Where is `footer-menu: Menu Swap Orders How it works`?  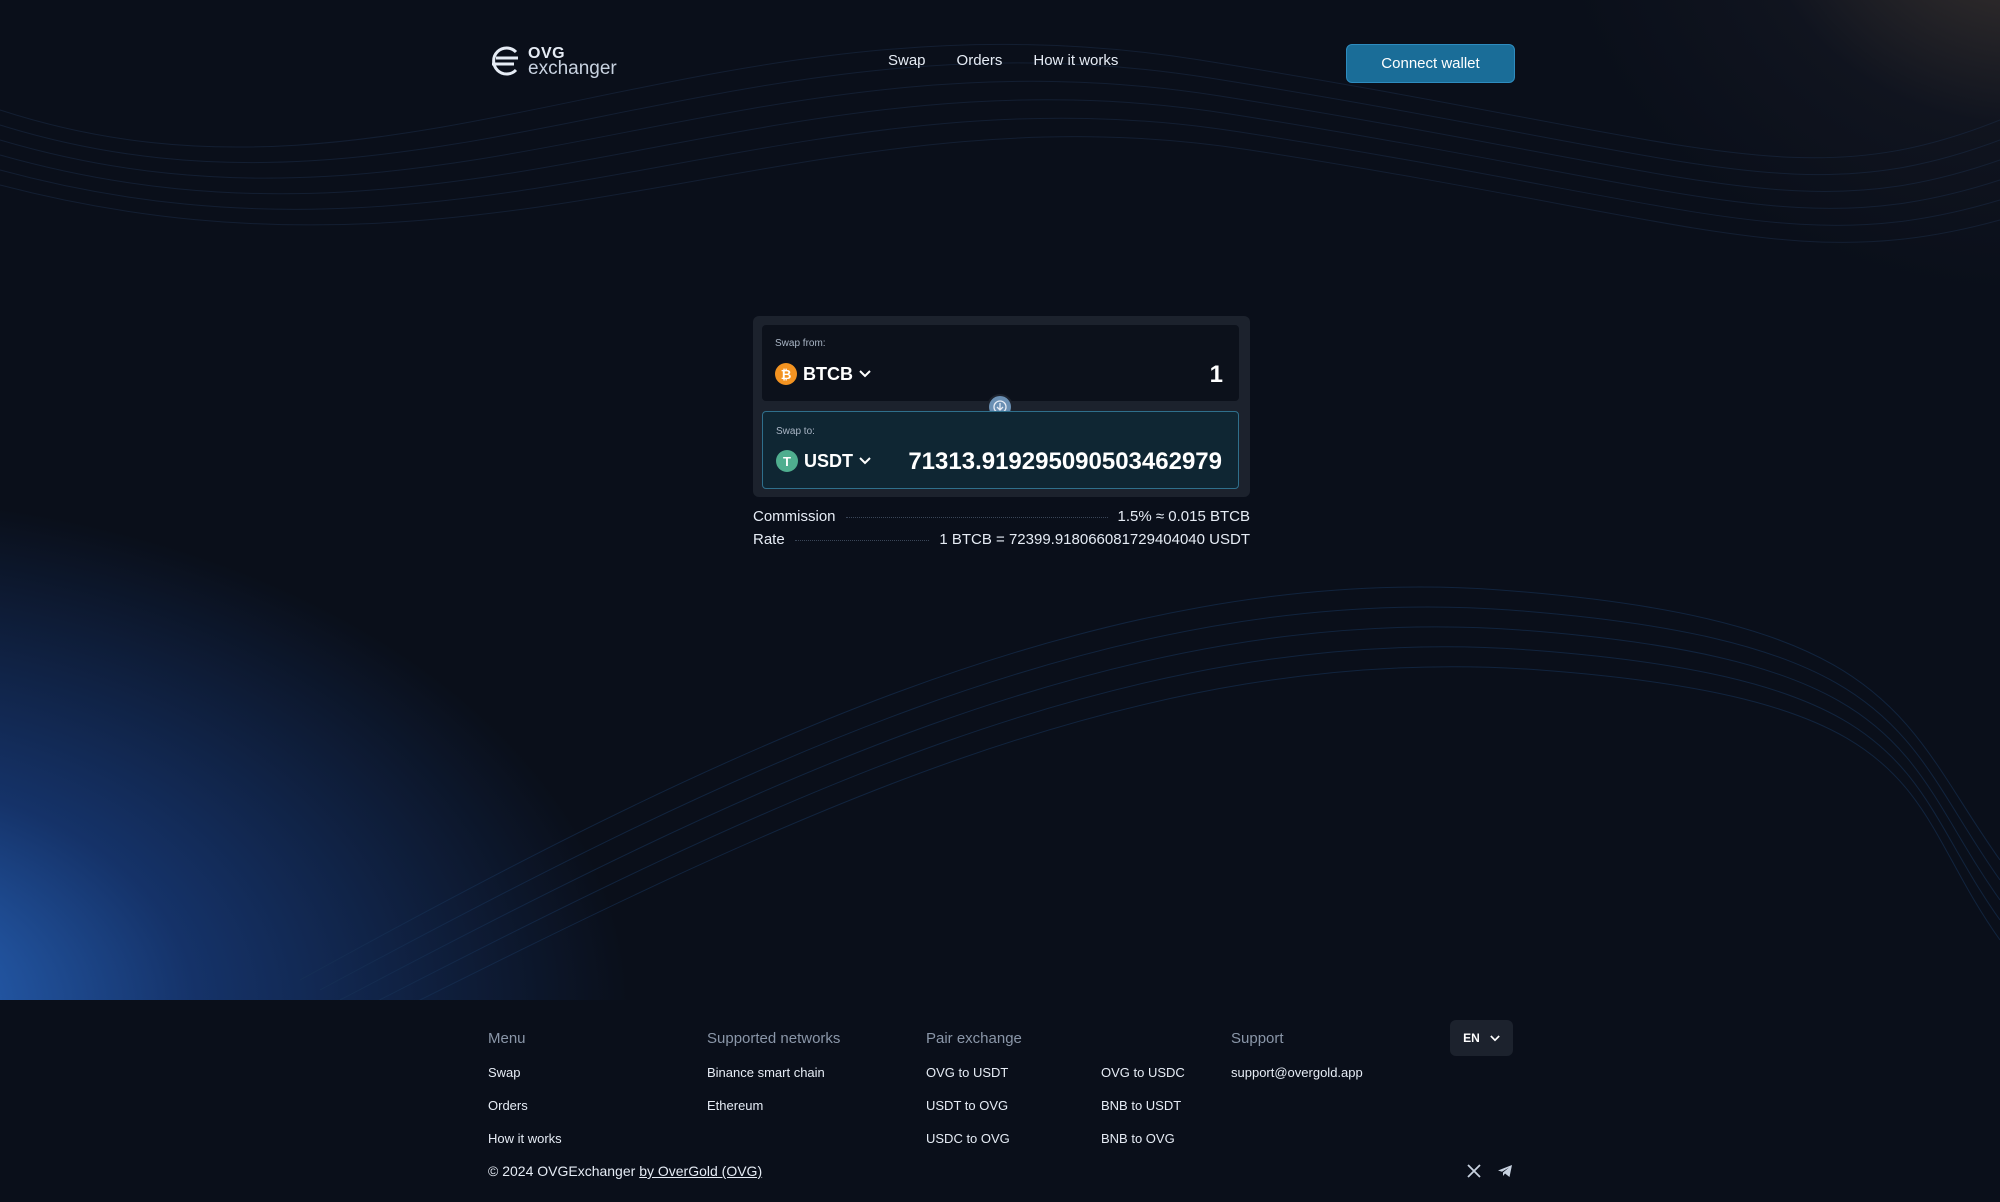
footer-menu: Menu Swap Orders How it works is located at coordinates (525, 1097).